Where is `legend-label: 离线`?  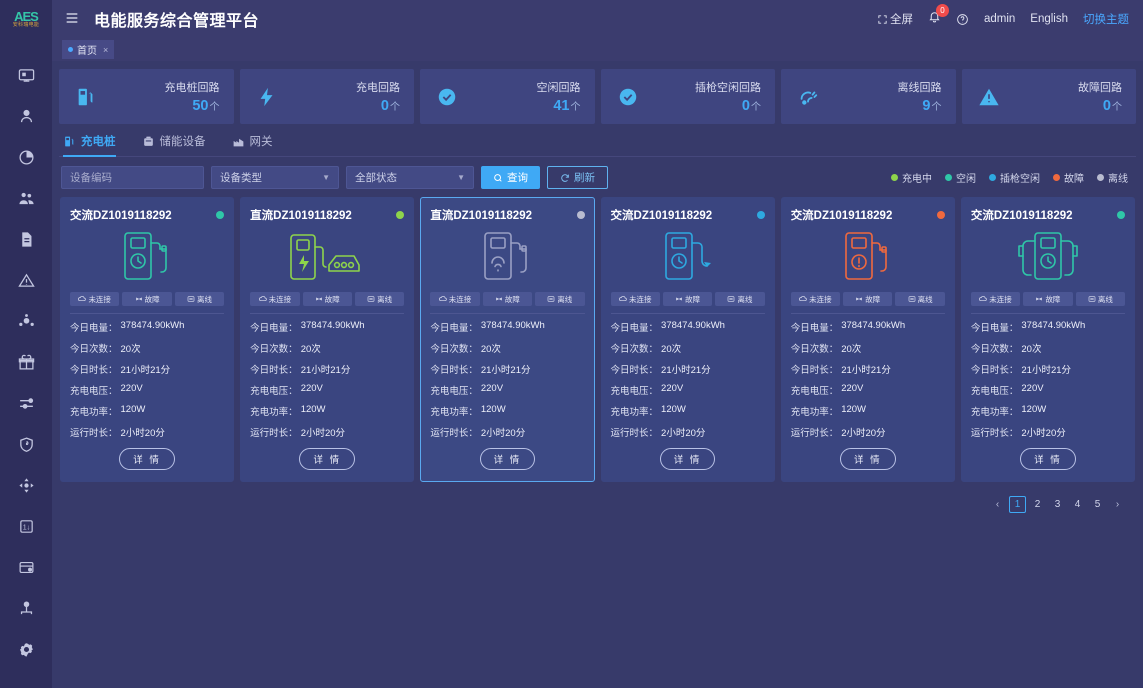
legend-label: 离线 is located at coordinates (1118, 179).